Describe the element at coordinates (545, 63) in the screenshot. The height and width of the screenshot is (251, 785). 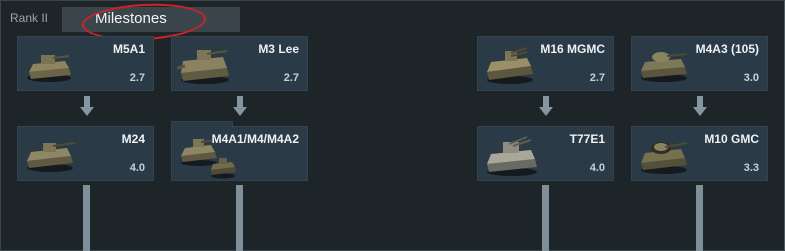
I see `vehicle-card-m16: M16 MGMC 2.7` at that location.